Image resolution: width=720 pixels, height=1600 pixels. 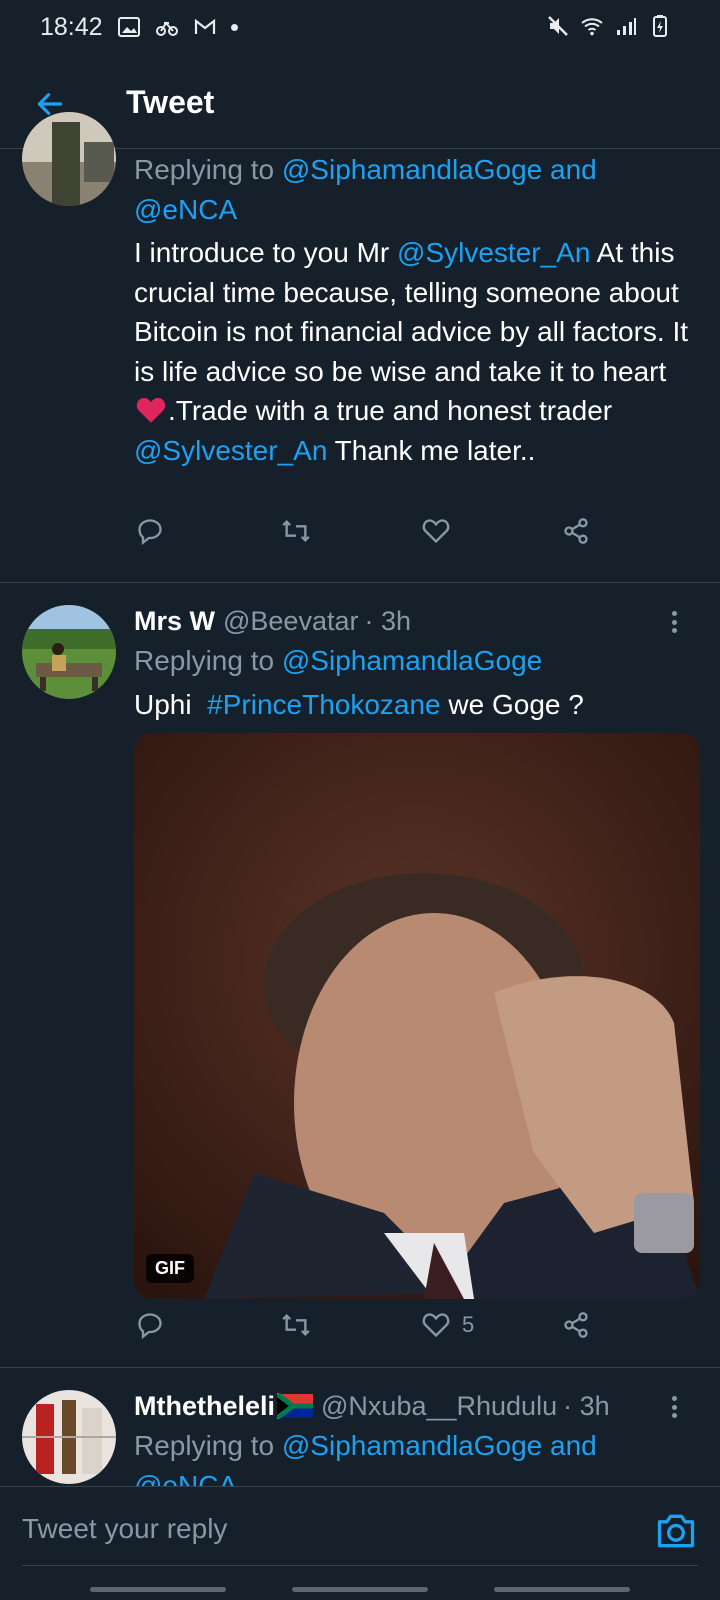 I want to click on like-button: 5, so click(x=448, y=1325).